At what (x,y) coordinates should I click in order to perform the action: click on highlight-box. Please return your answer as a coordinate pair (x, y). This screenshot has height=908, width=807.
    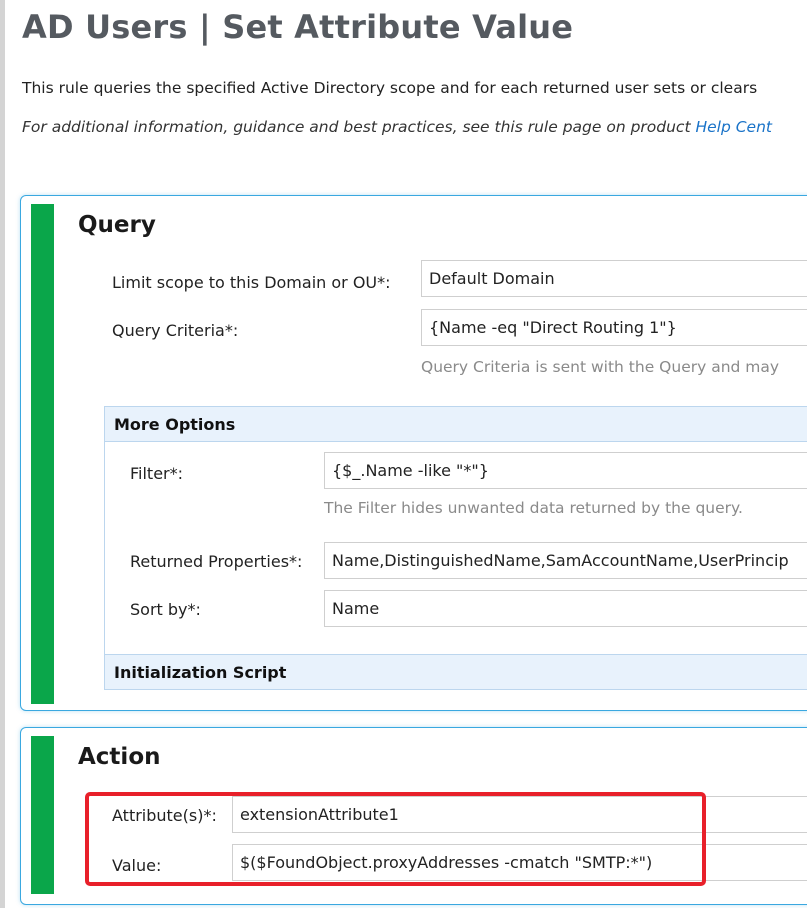
    Looking at the image, I should click on (395, 839).